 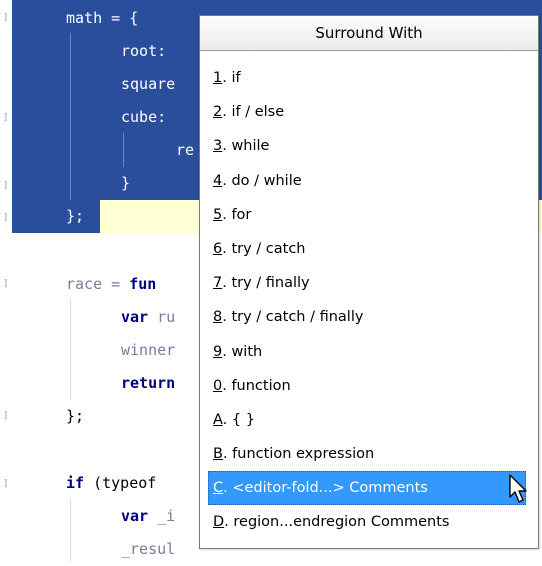 What do you see at coordinates (218, 214) in the screenshot?
I see `mnemonic: 5` at bounding box center [218, 214].